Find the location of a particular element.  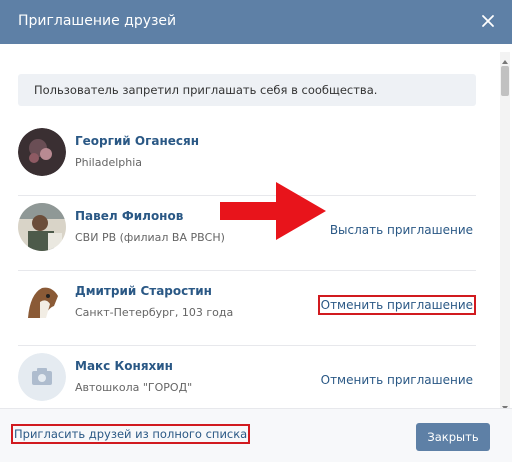

scroll-down-icon is located at coordinates (505, 404).